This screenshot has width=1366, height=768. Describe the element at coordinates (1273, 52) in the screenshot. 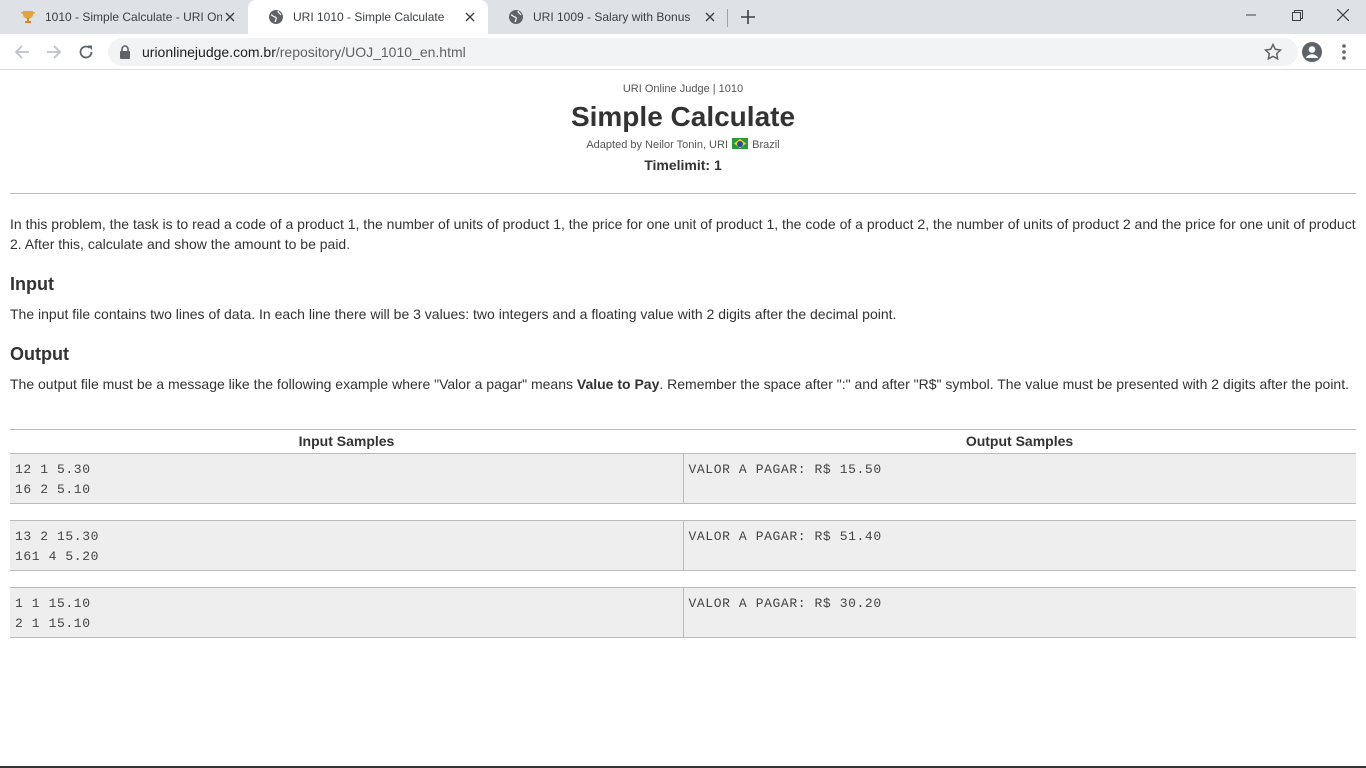

I see `bookmark-star-icon` at that location.